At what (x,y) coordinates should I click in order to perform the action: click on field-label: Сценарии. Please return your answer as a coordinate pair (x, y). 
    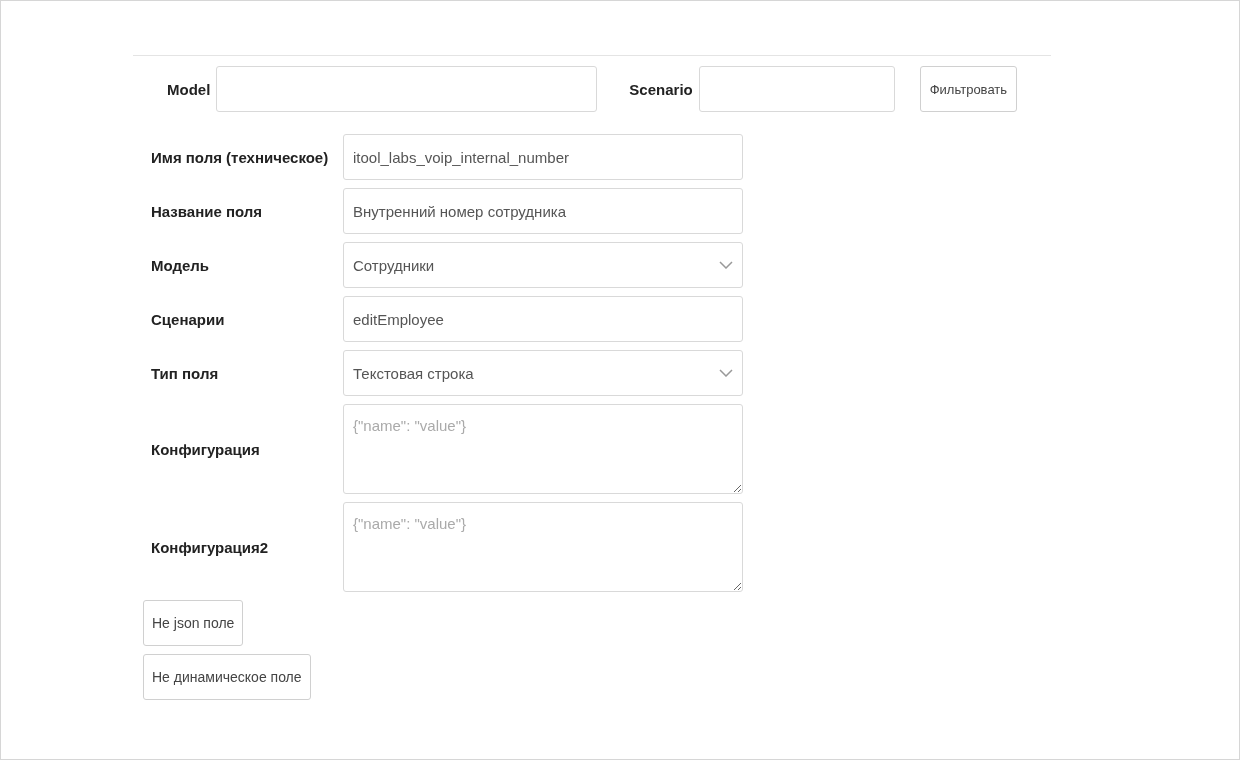
    Looking at the image, I should click on (188, 319).